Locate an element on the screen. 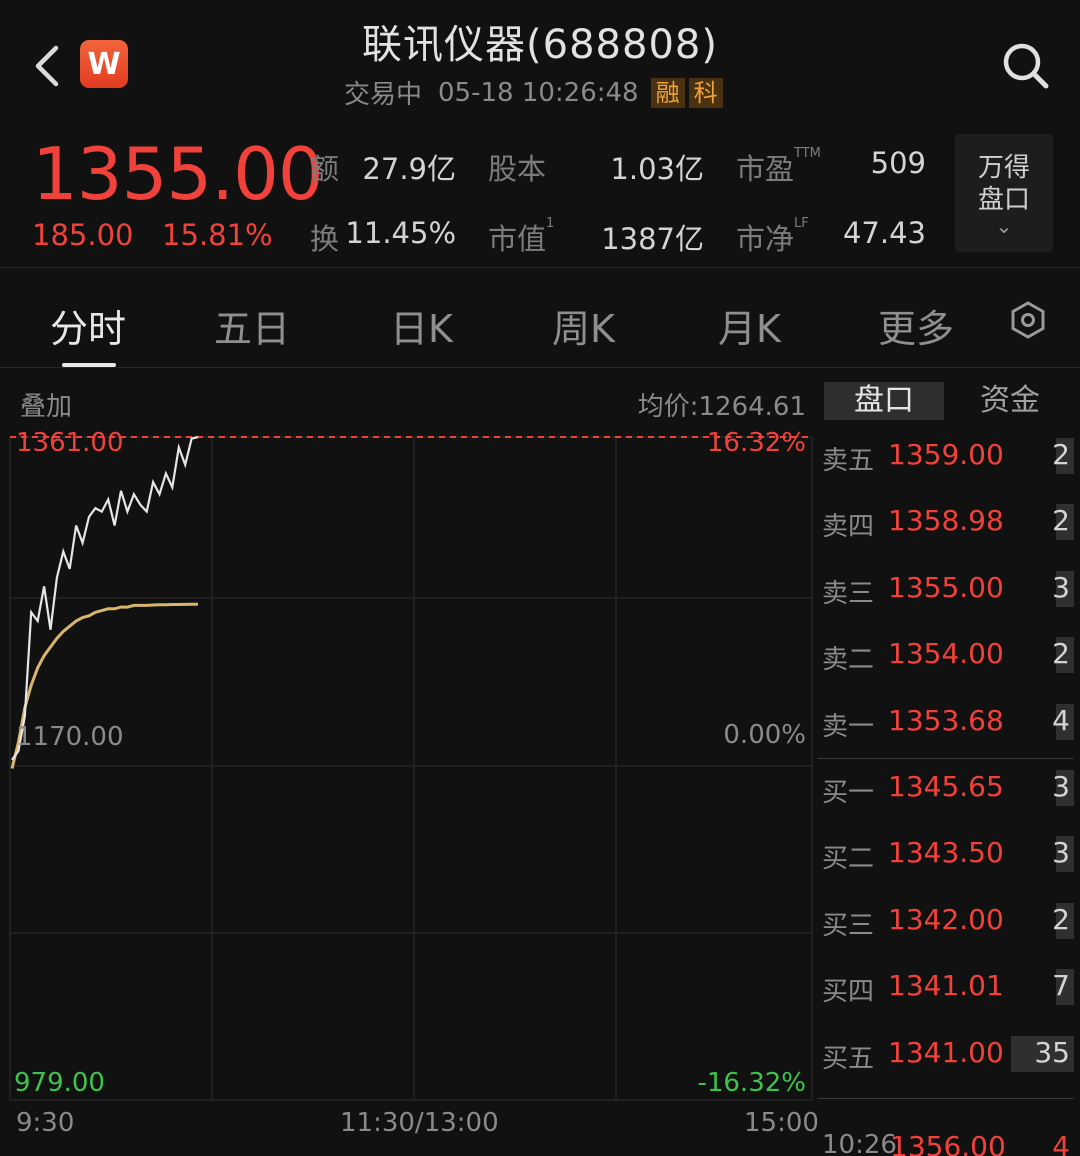 The image size is (1080, 1156). bid-row: 买四 1341.01 7 is located at coordinates (949, 989).